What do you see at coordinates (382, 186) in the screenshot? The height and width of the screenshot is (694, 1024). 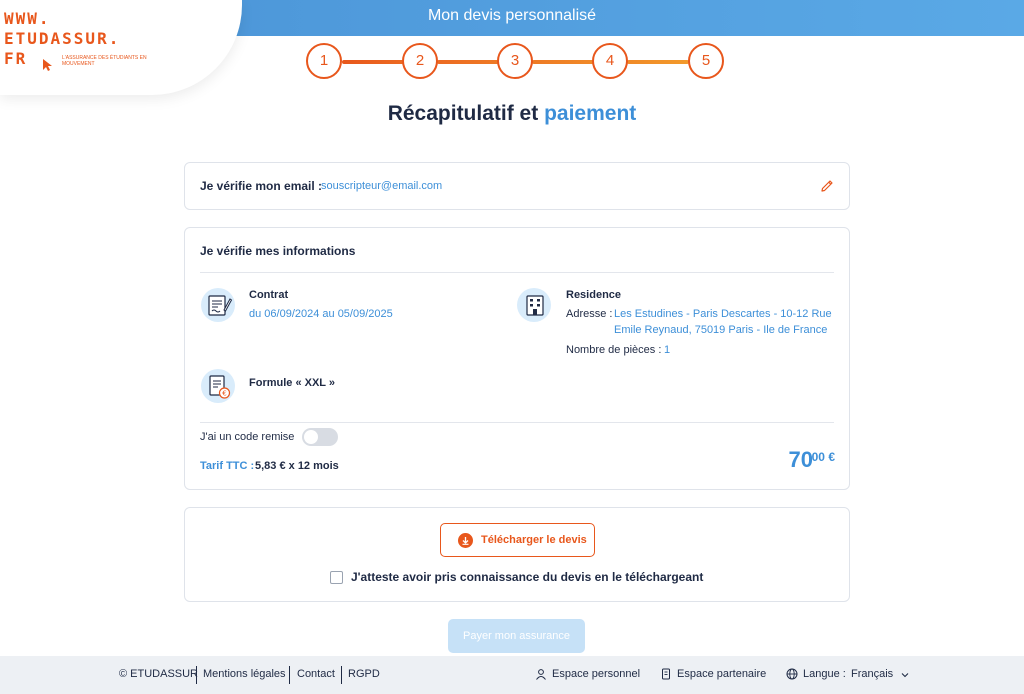 I see `email-value: souscripteur@email.com` at bounding box center [382, 186].